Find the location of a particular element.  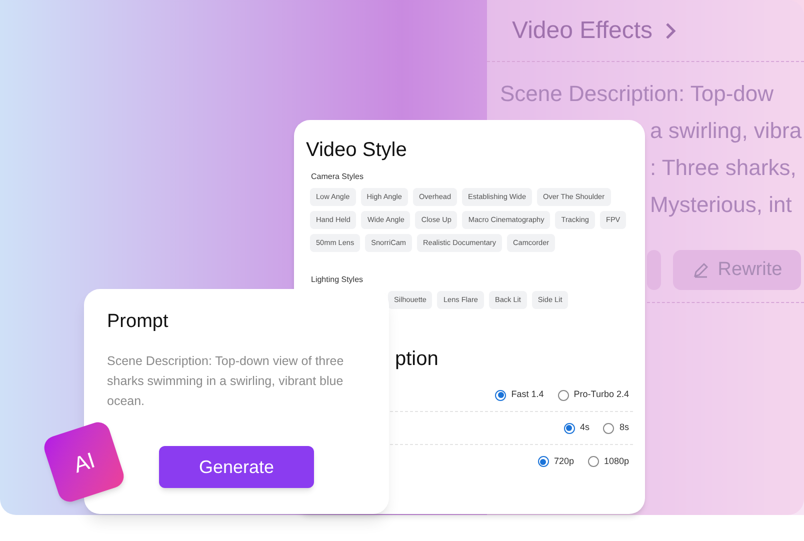

generate-button: Generate is located at coordinates (236, 467).